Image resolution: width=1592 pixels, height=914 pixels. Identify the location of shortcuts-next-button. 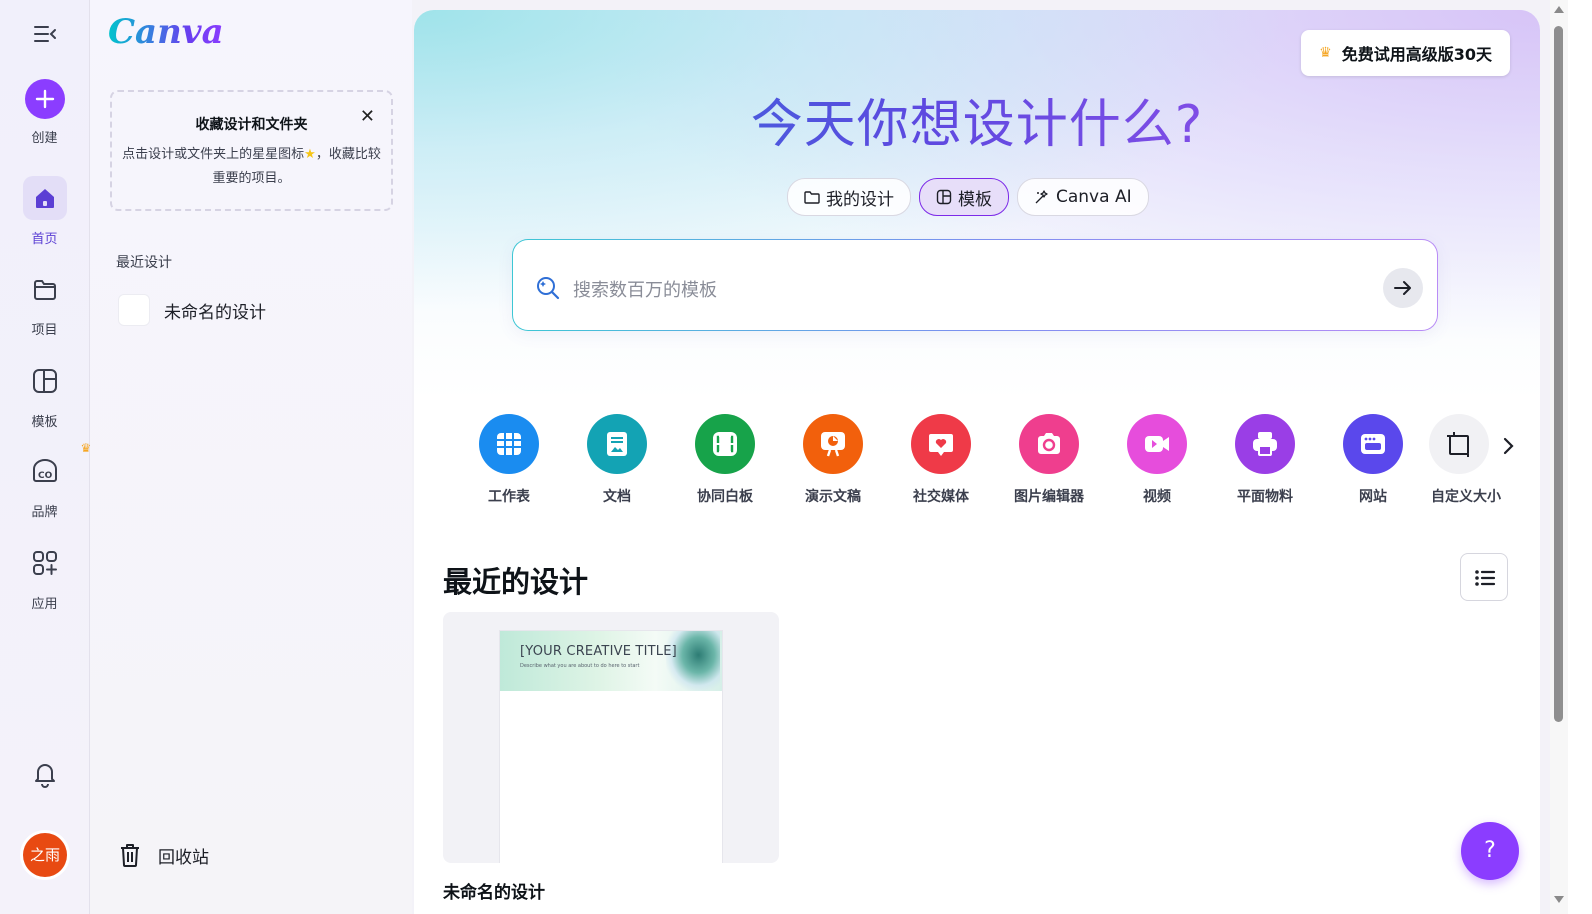
(1508, 446).